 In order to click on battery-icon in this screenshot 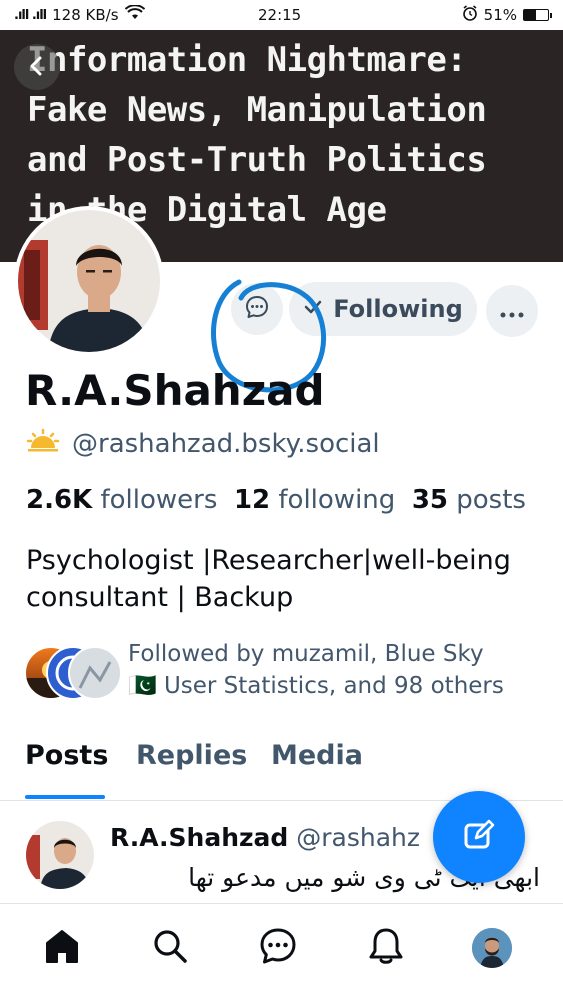, I will do `click(537, 15)`.